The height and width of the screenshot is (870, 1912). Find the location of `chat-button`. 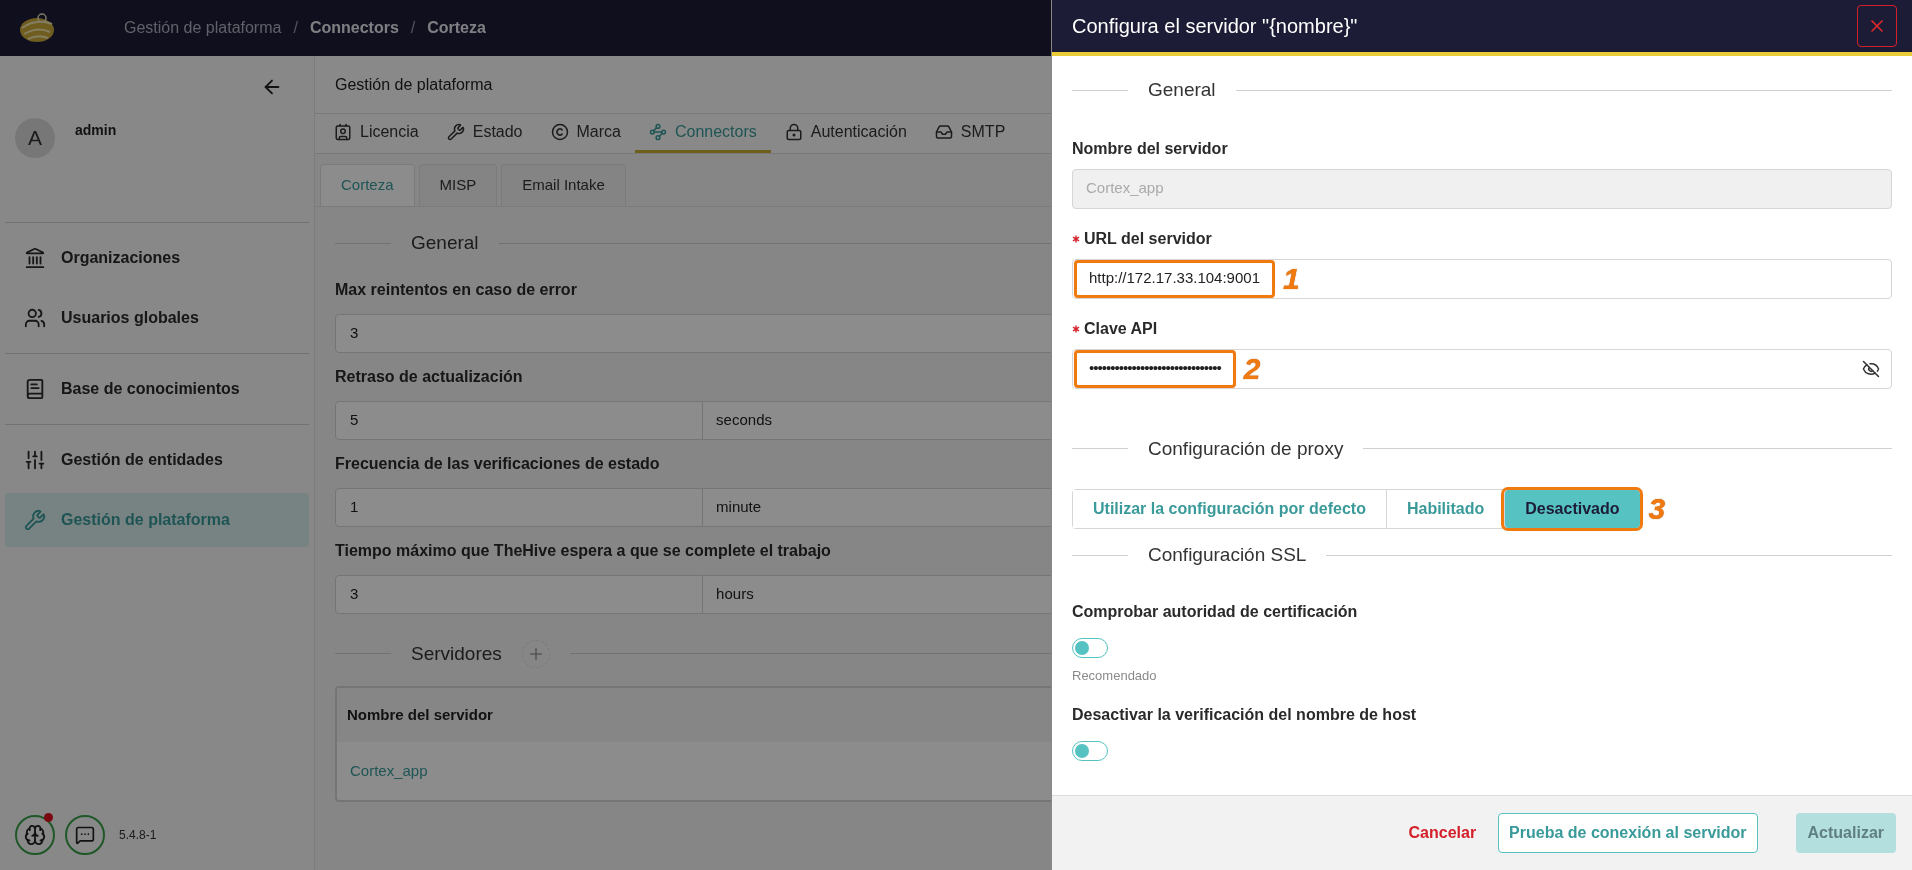

chat-button is located at coordinates (85, 835).